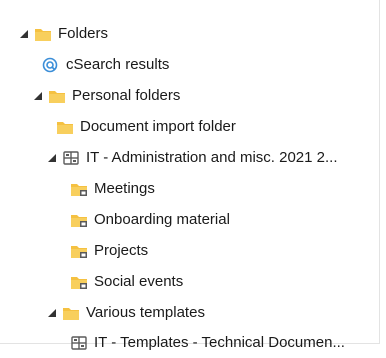  What do you see at coordinates (139, 281) in the screenshot?
I see `tree-item-label: Social events` at bounding box center [139, 281].